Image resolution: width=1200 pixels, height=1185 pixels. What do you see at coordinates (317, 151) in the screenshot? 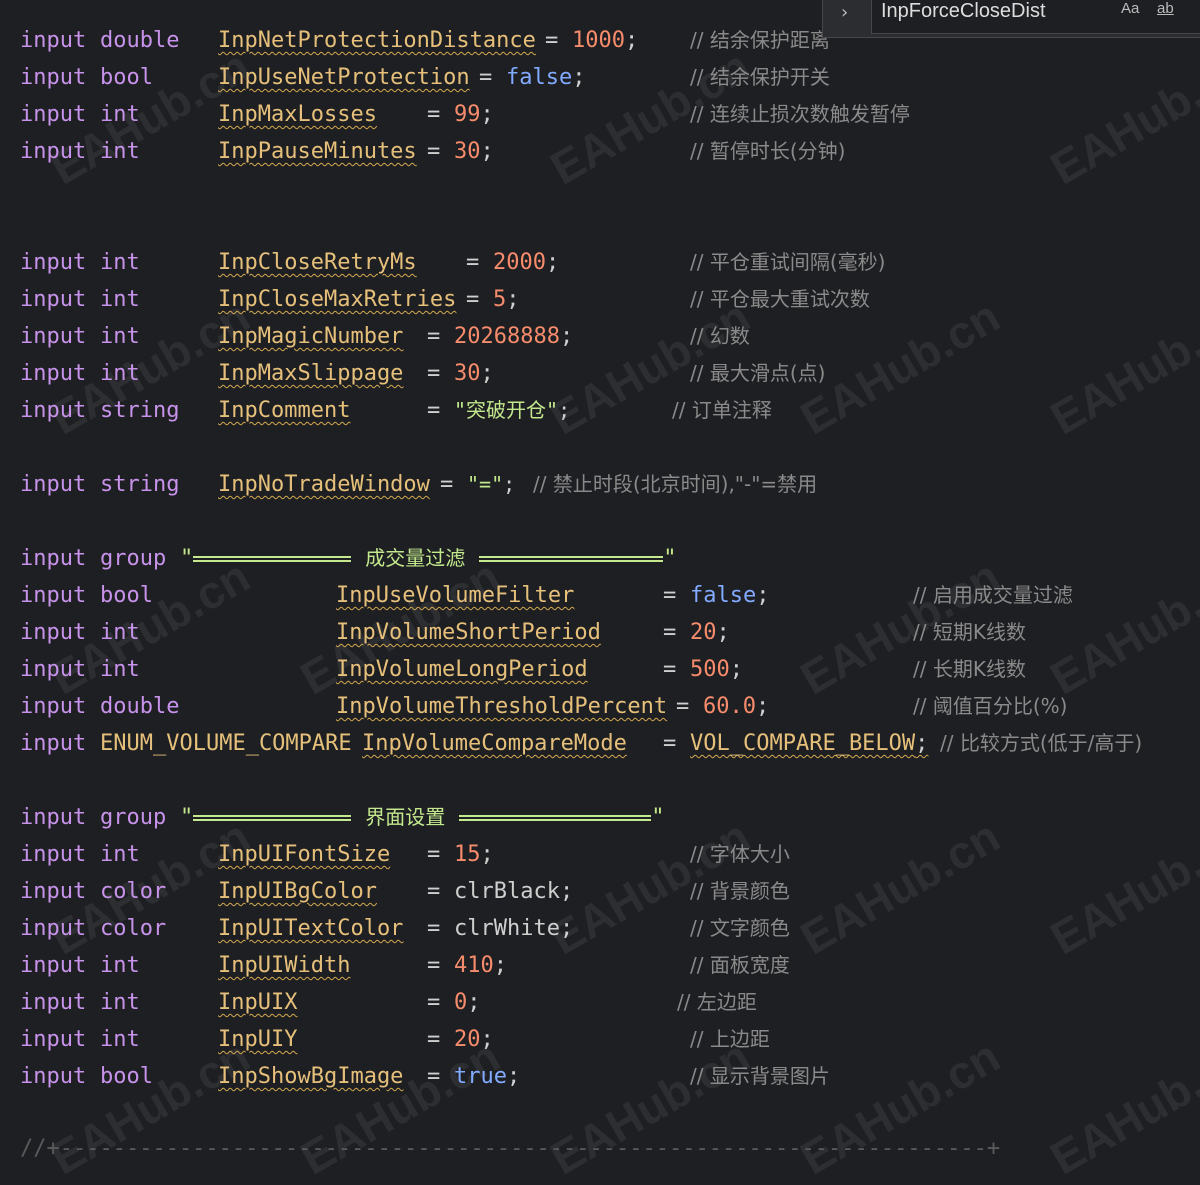
I see `parameter-name: InpPauseMinutes` at bounding box center [317, 151].